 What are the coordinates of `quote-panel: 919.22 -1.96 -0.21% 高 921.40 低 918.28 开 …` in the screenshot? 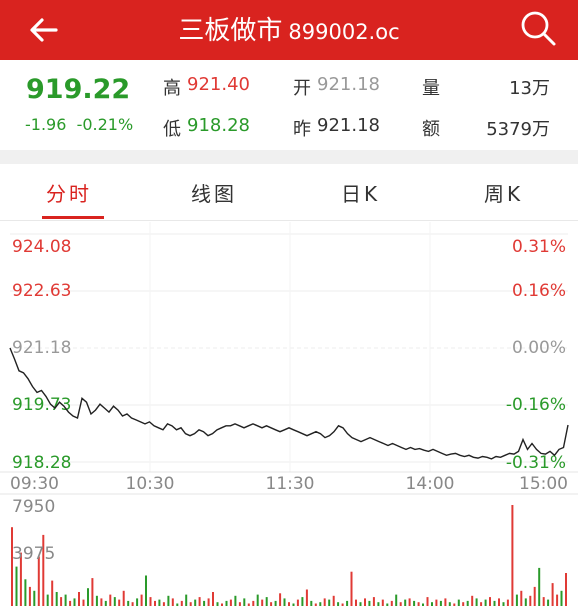 It's located at (289, 105).